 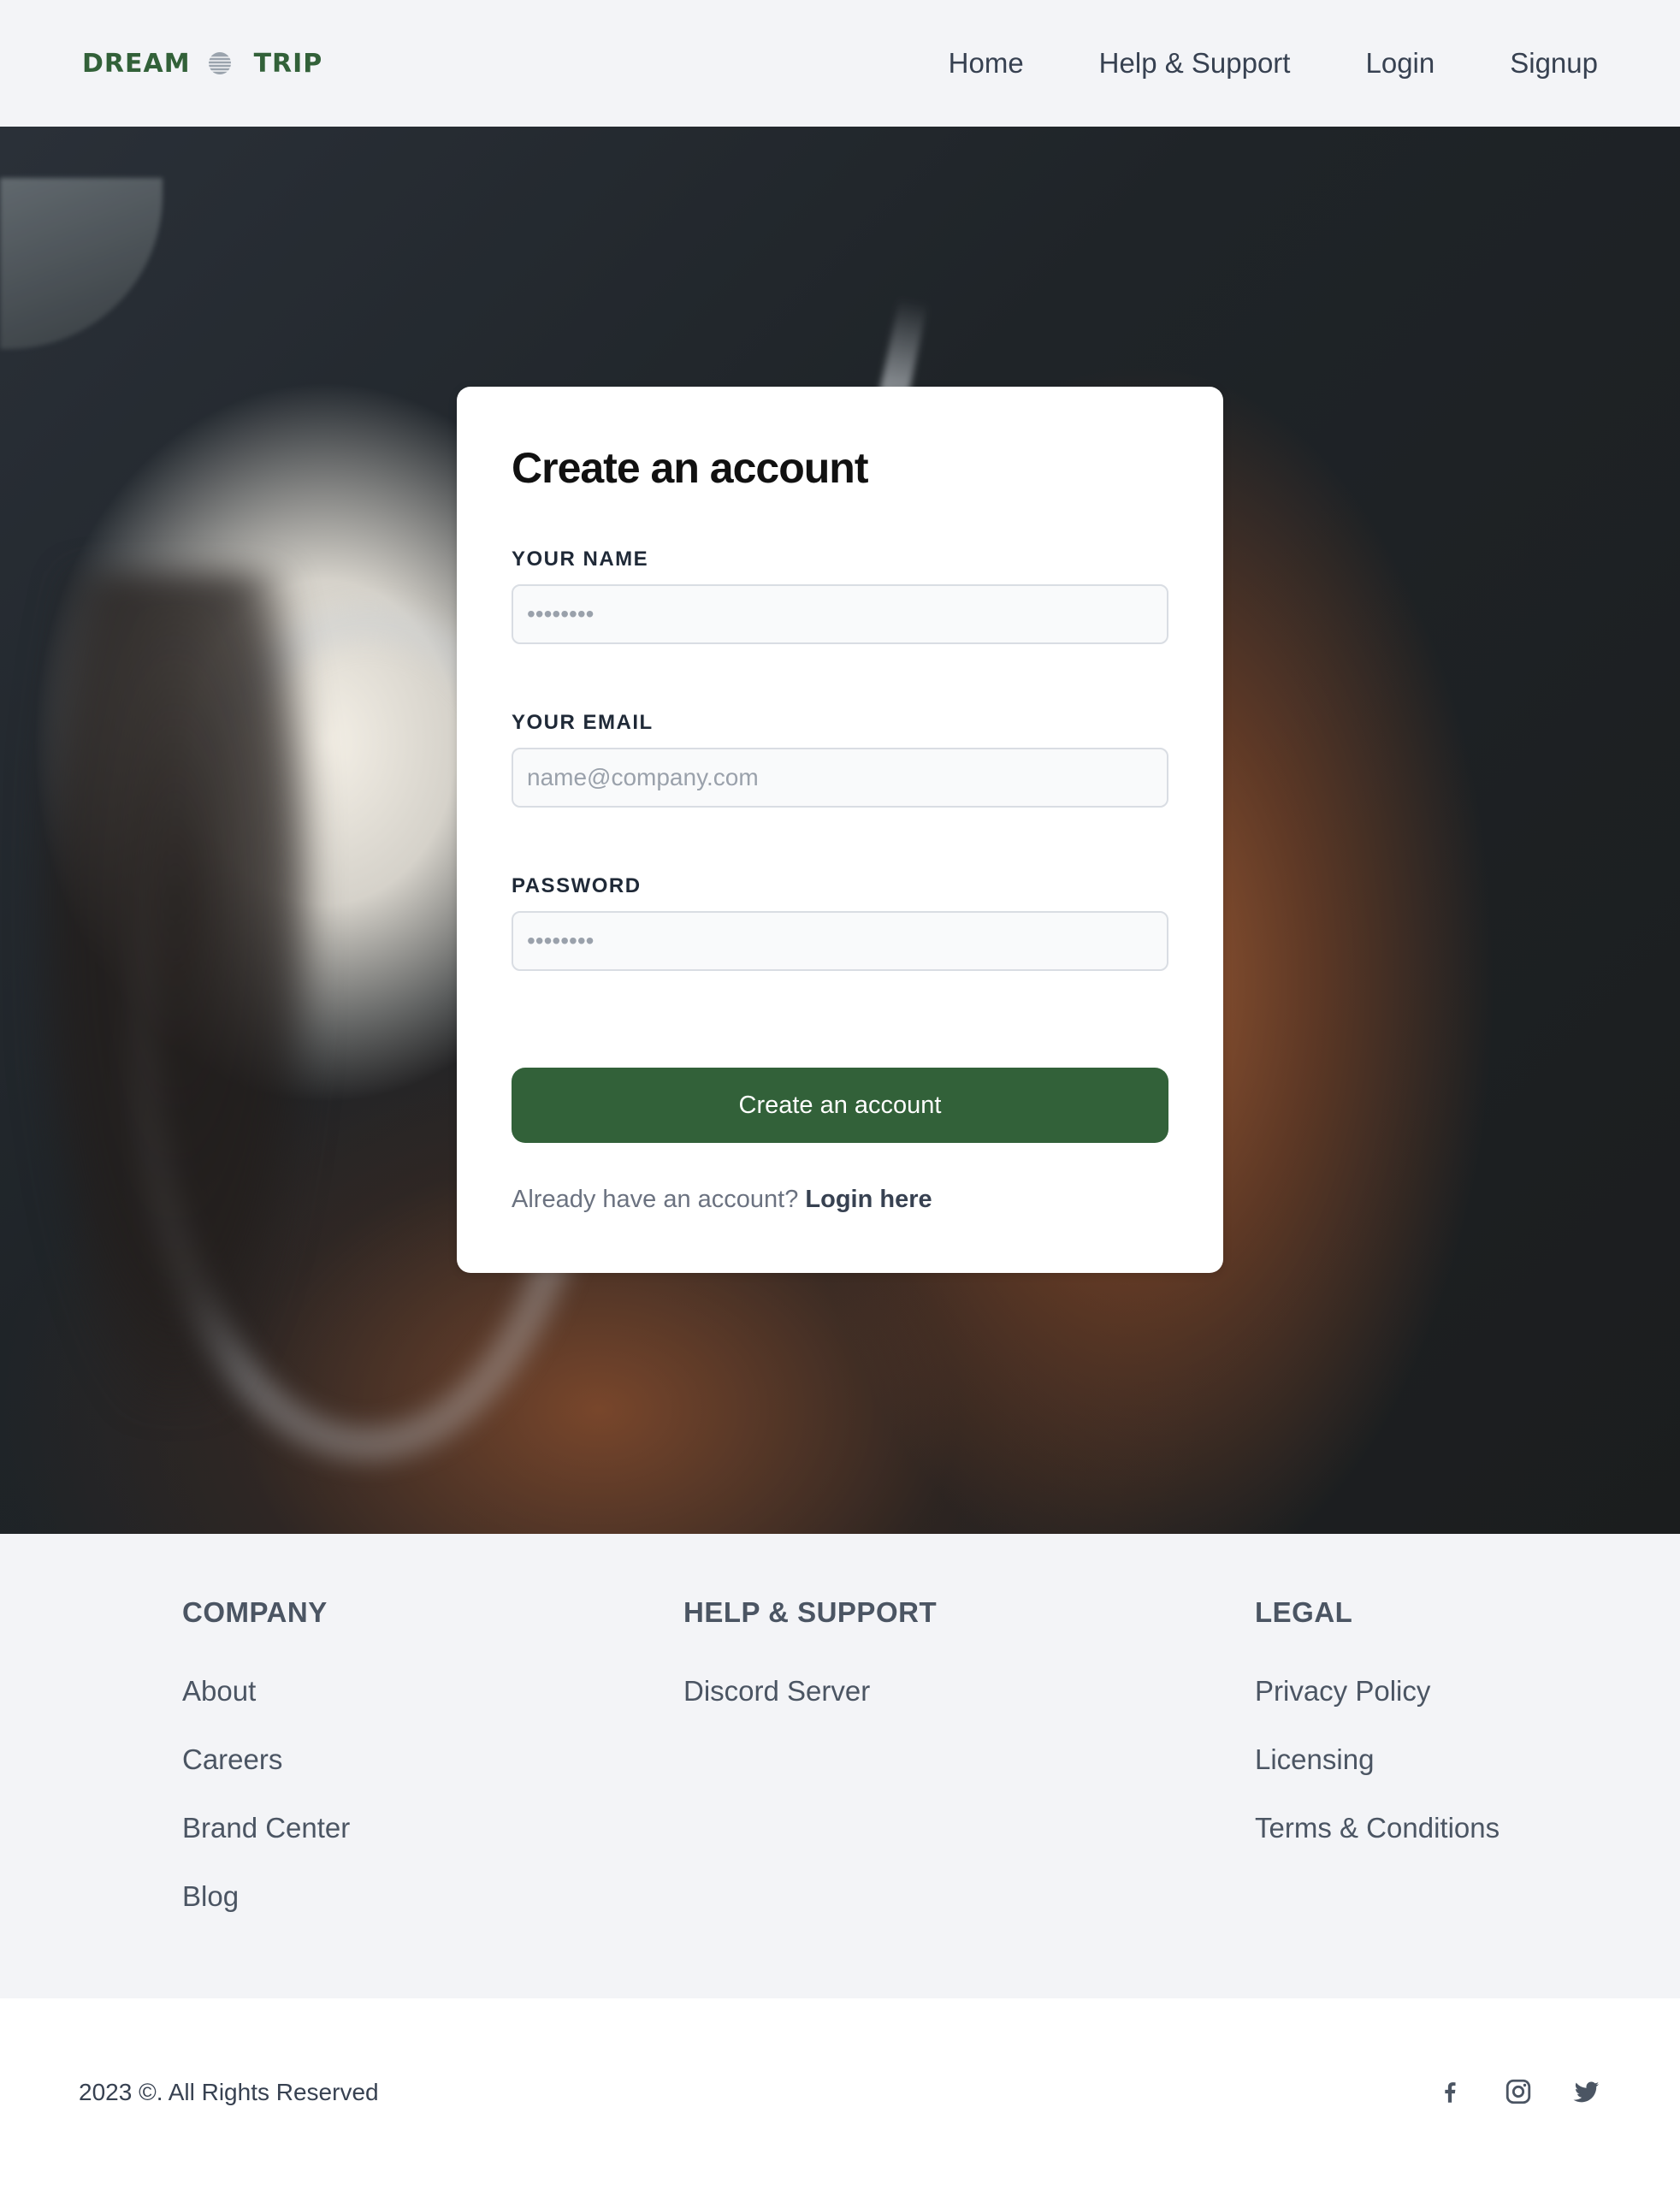 I want to click on footer-link-licensing: Licensing, so click(x=1315, y=1759).